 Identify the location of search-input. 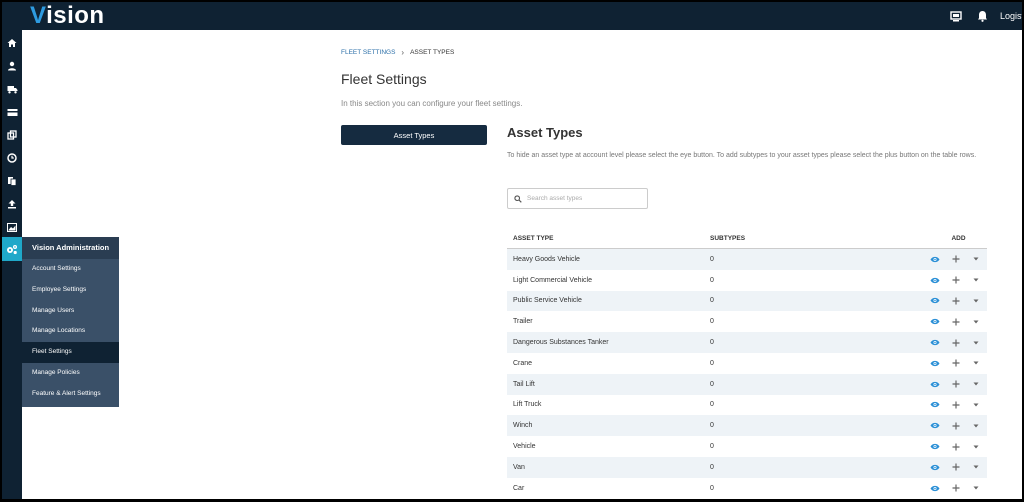
(582, 198).